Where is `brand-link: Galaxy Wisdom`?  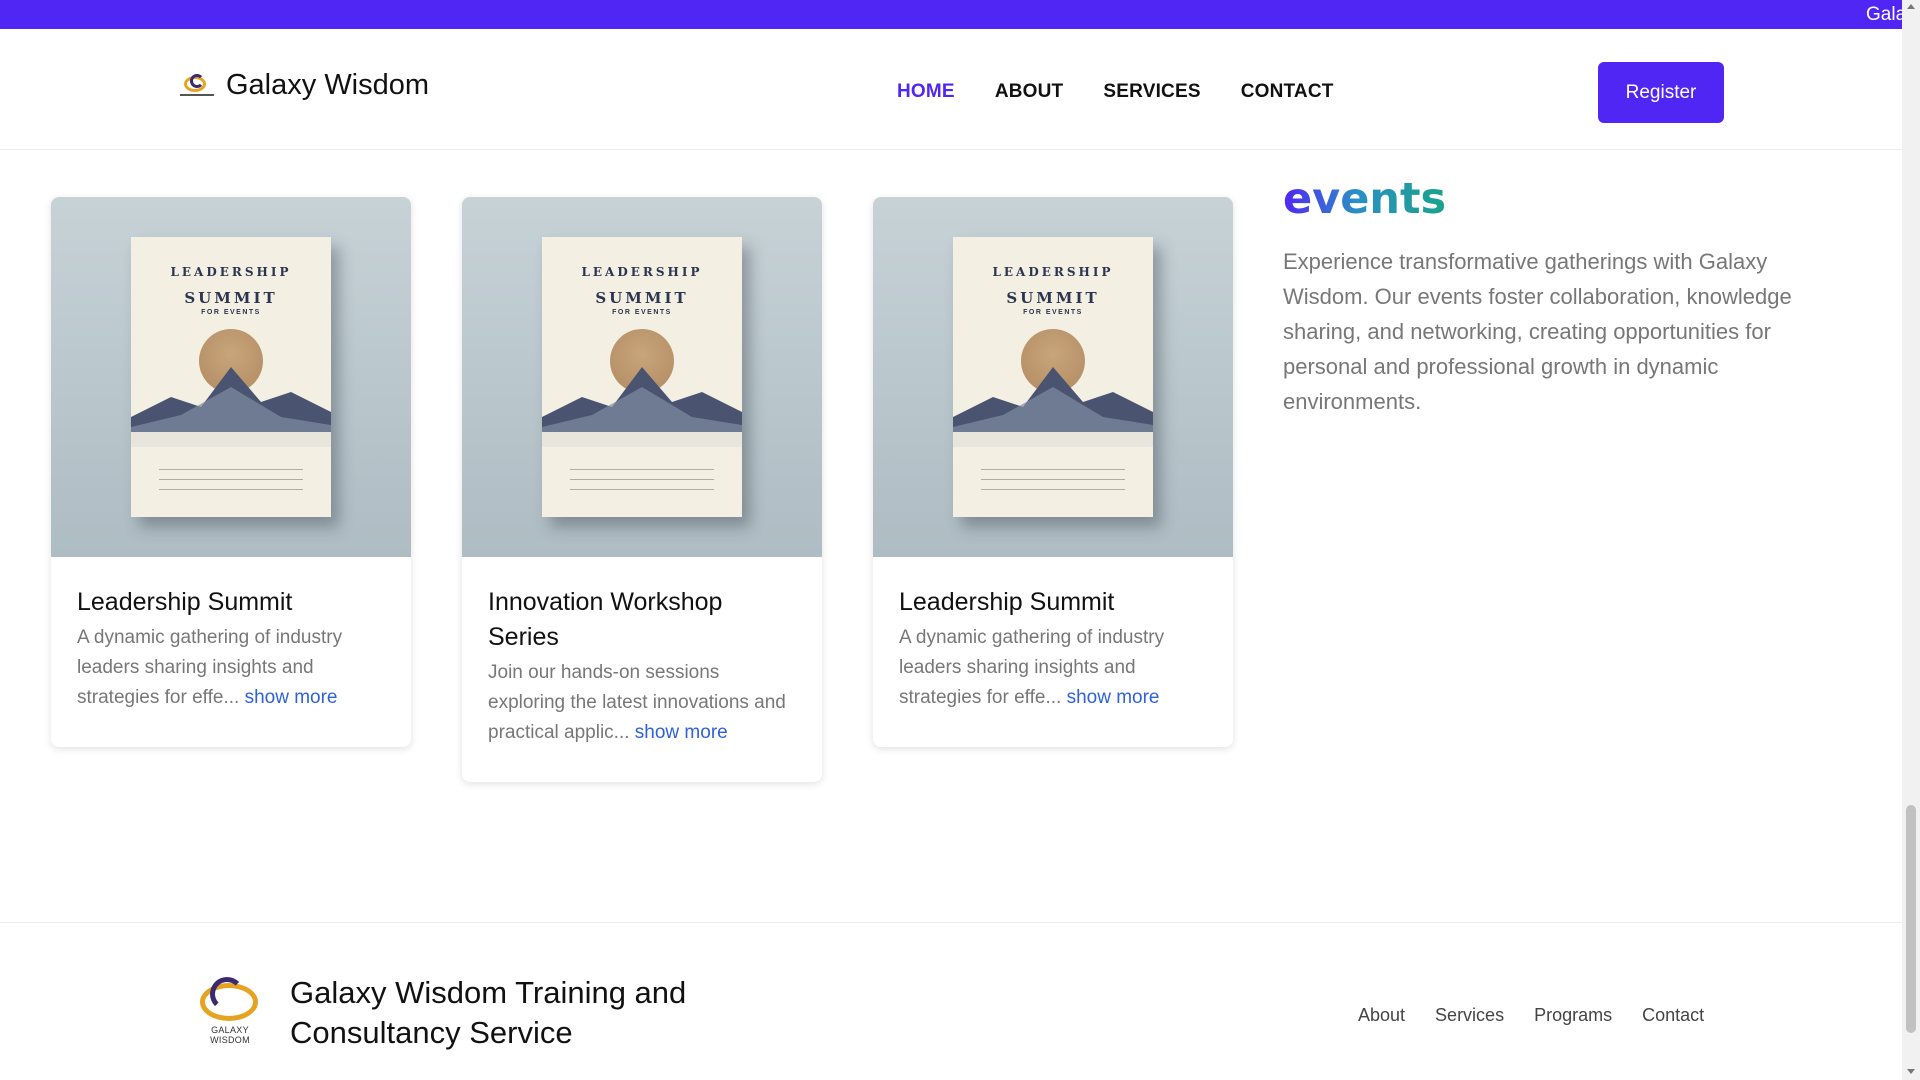 brand-link: Galaxy Wisdom is located at coordinates (304, 85).